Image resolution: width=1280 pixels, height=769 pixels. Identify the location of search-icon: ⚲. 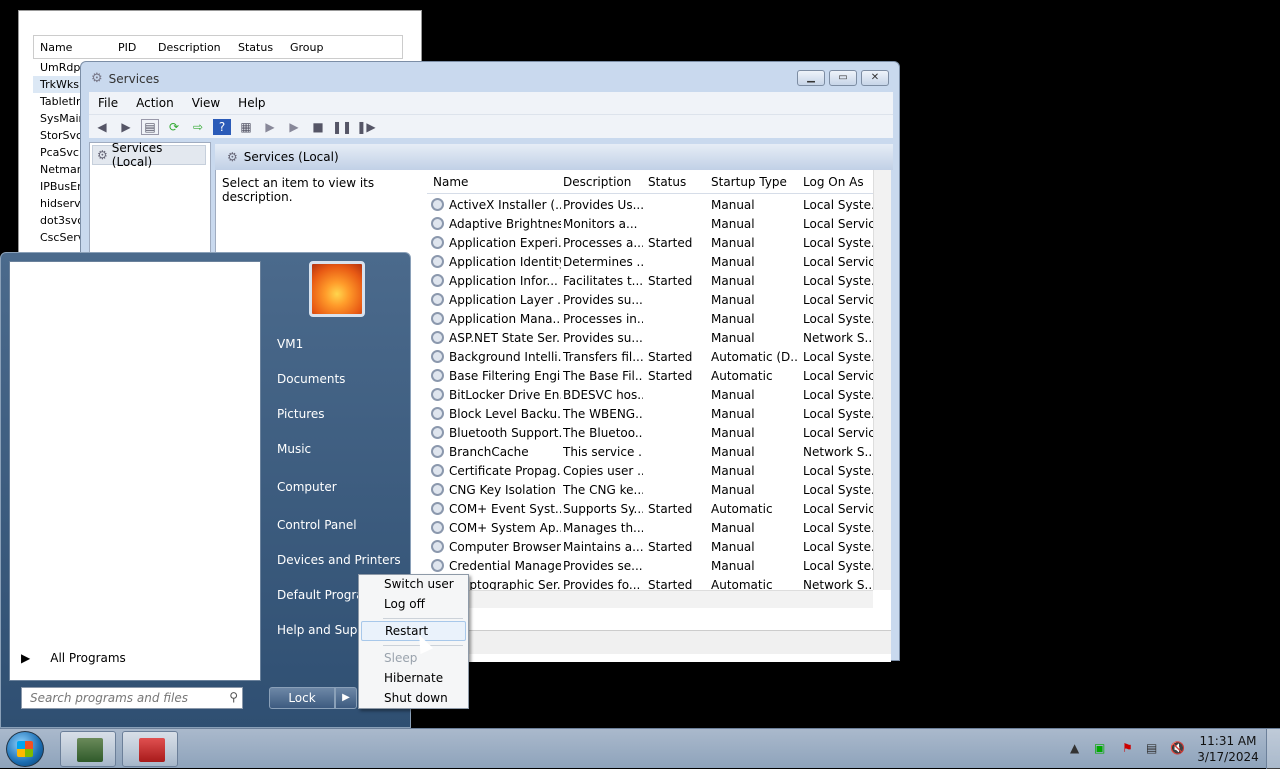
(233, 697).